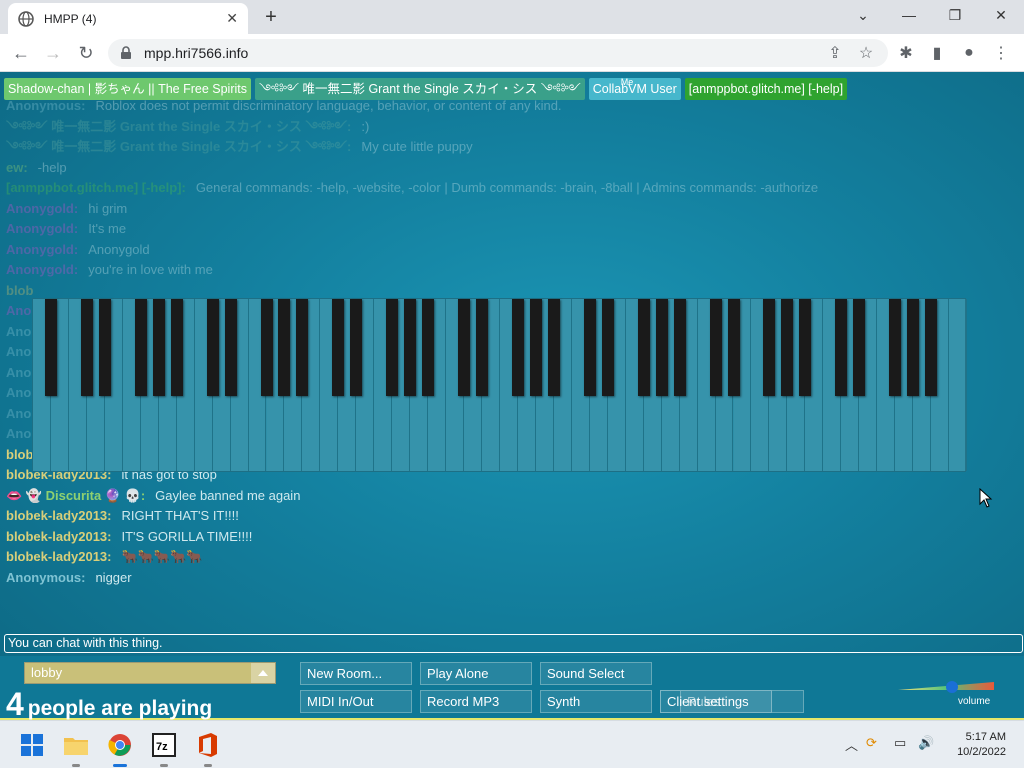 The height and width of the screenshot is (768, 1024). I want to click on minimize-button: —, so click(909, 15).